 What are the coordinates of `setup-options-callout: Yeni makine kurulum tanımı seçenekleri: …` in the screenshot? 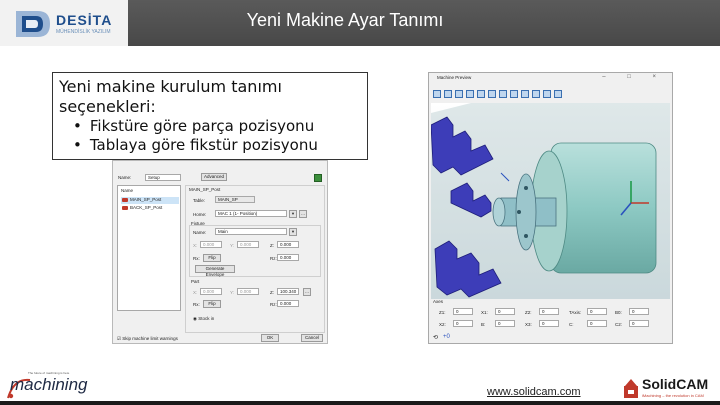 It's located at (210, 116).